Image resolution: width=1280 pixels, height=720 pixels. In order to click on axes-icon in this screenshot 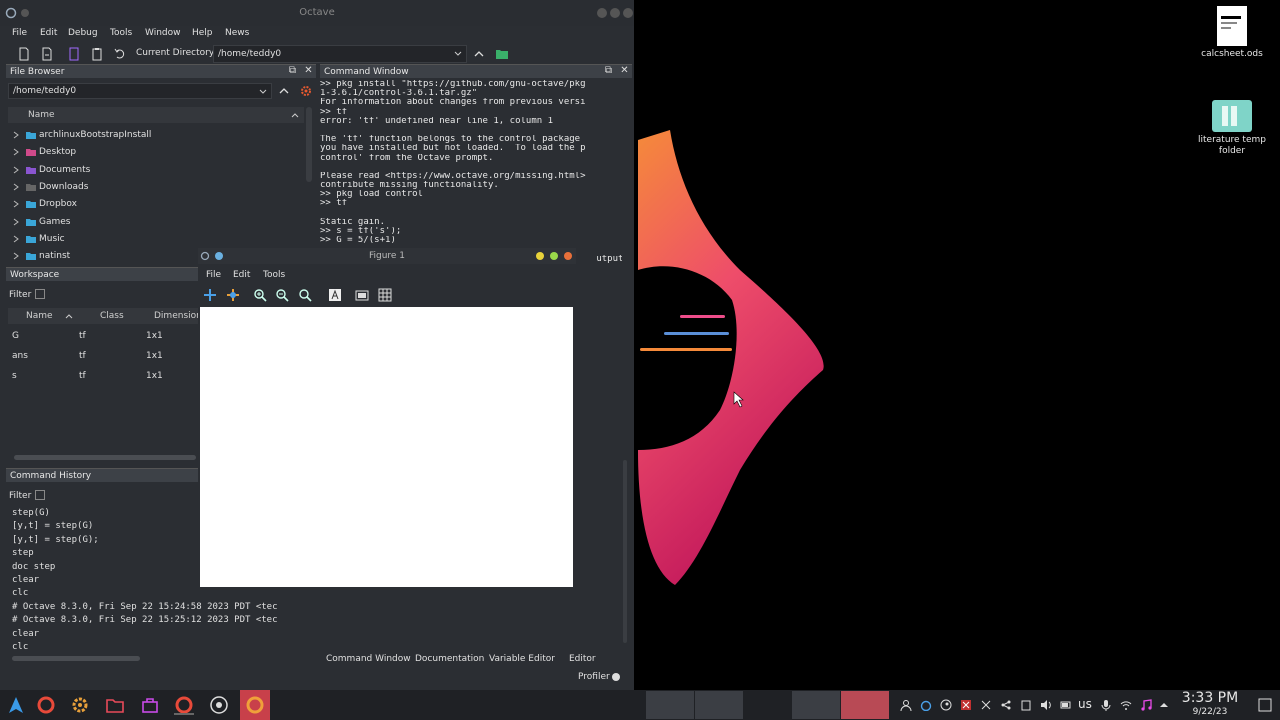, I will do `click(362, 295)`.